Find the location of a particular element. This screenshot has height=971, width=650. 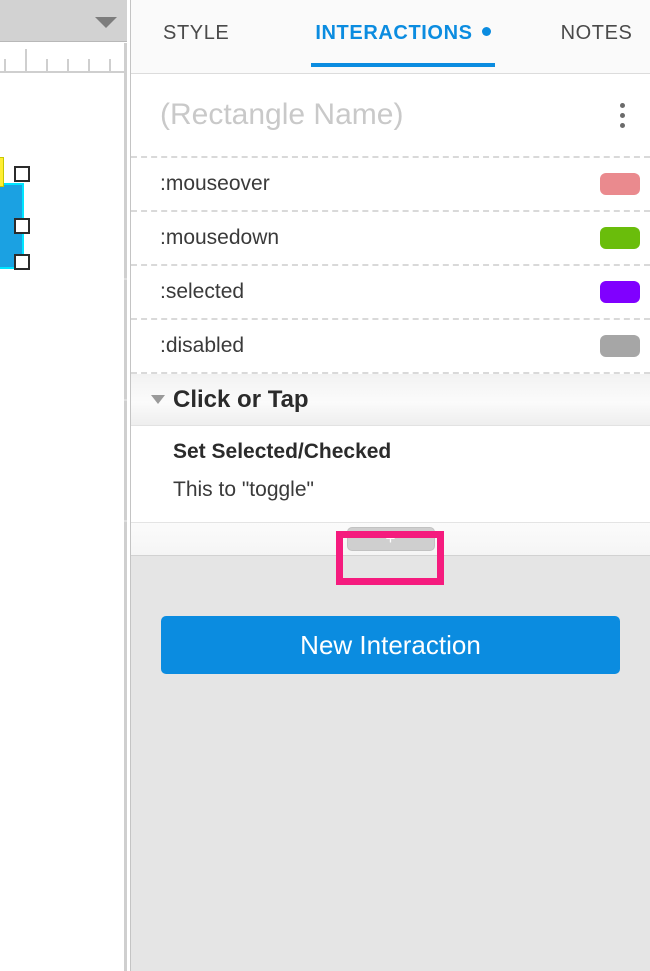

state-label: :disabled is located at coordinates (202, 345).